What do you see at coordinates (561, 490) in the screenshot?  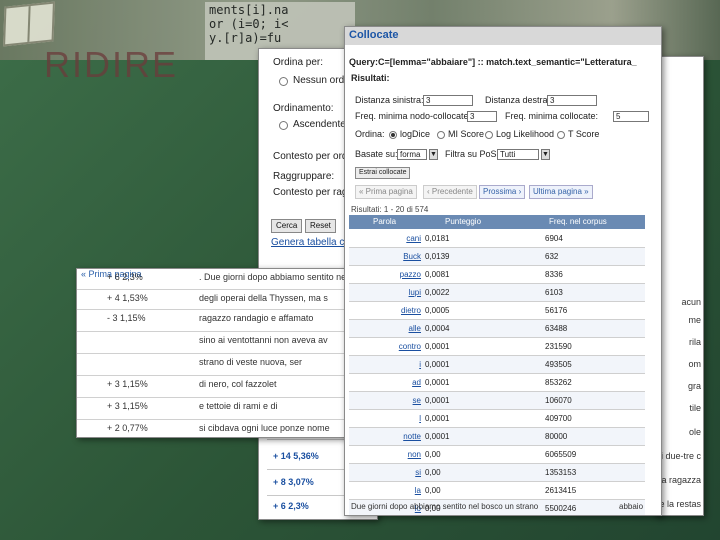 I see `freq-cell: 2613415` at bounding box center [561, 490].